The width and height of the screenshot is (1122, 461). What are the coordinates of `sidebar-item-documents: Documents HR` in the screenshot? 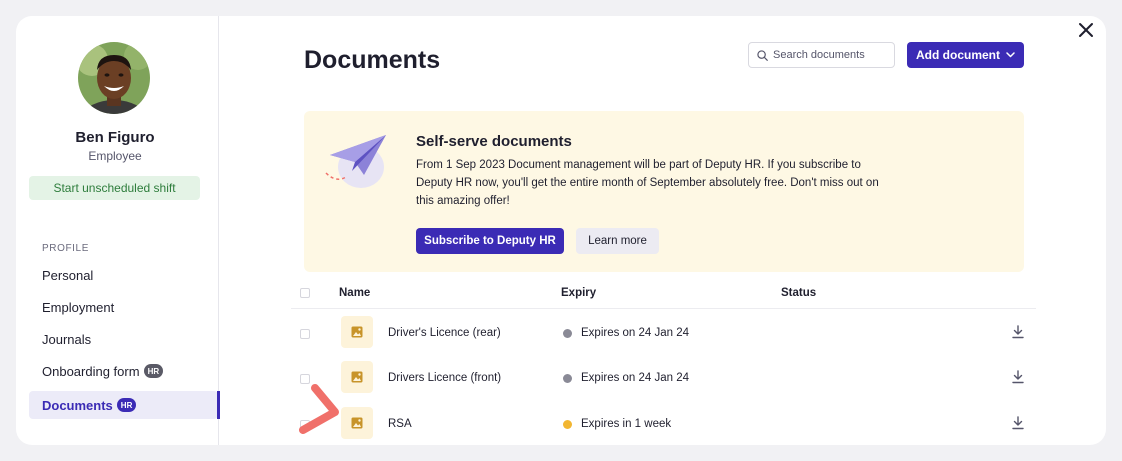 It's located at (124, 405).